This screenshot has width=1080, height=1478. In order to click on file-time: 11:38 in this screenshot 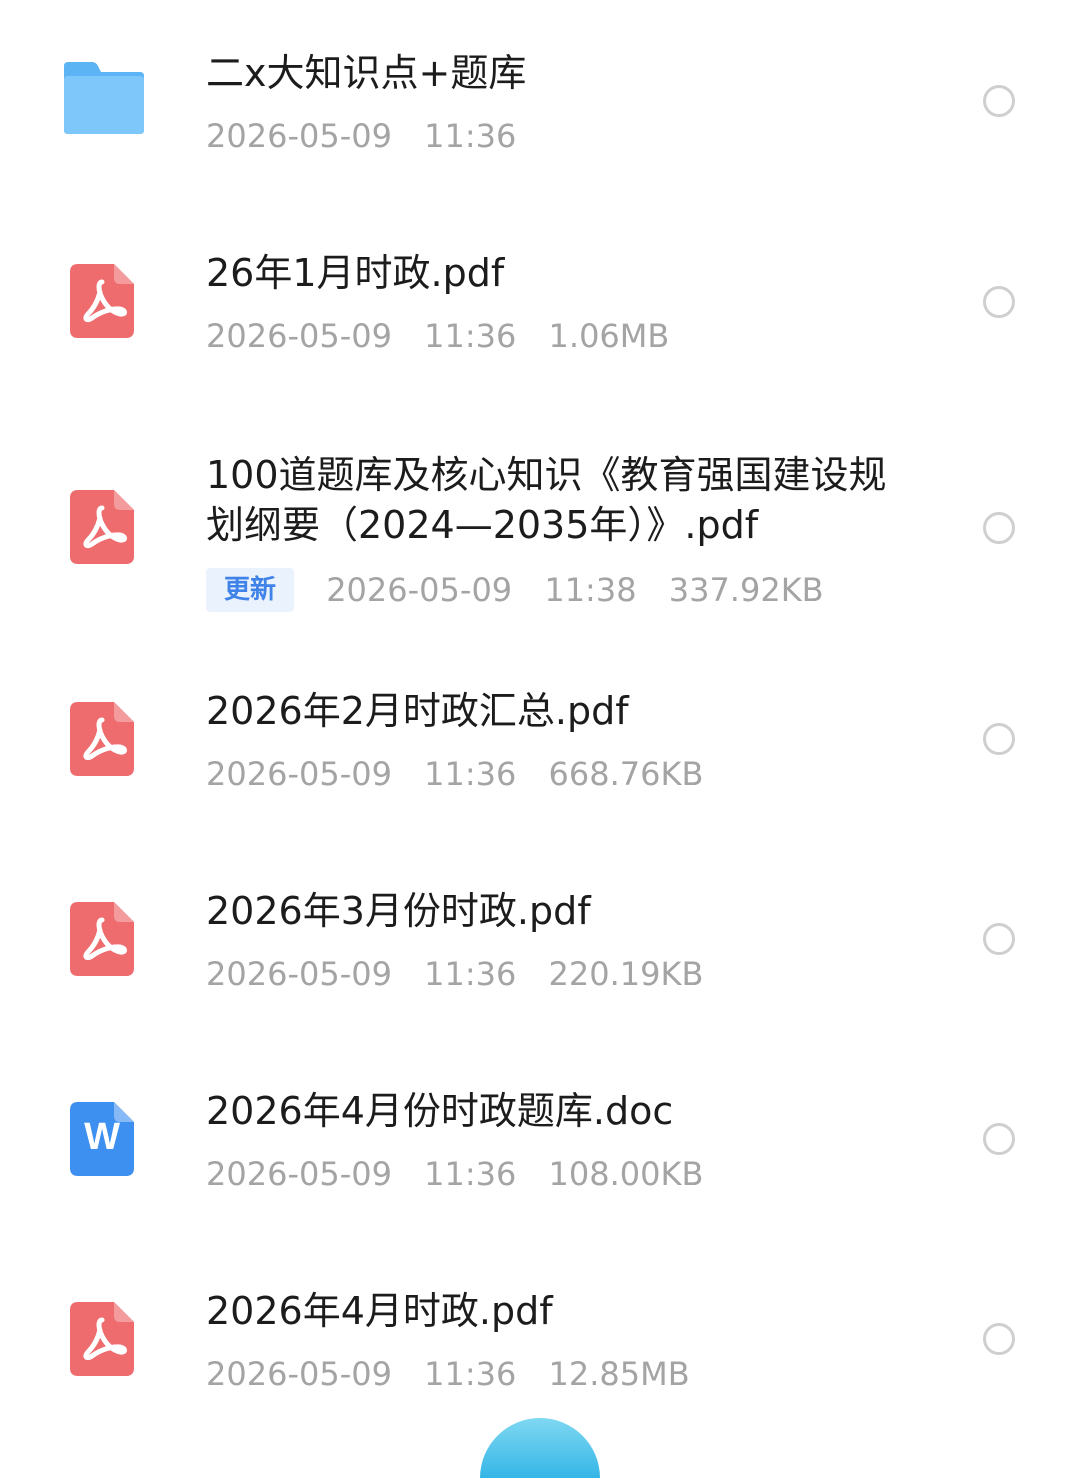, I will do `click(590, 590)`.